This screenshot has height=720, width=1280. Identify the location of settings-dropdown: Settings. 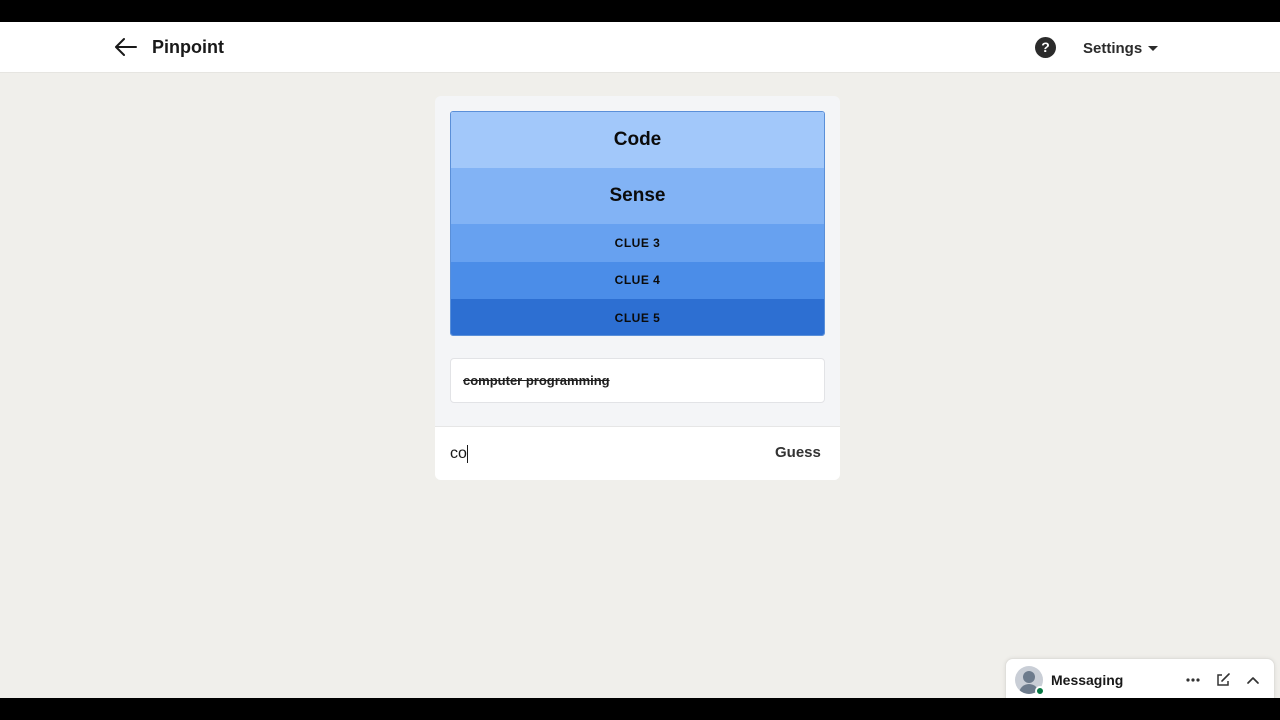
(1121, 48).